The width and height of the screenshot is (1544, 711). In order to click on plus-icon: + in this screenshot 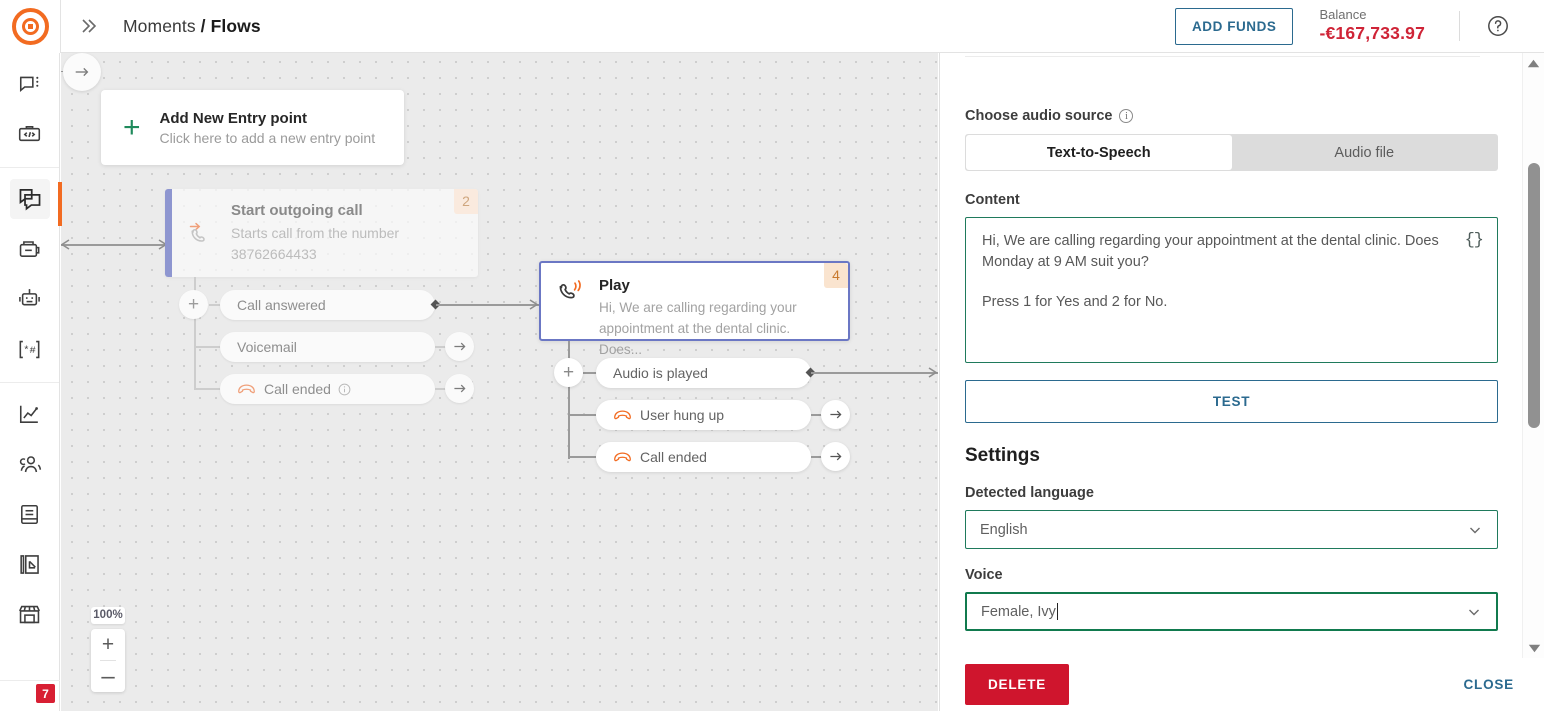, I will do `click(132, 127)`.